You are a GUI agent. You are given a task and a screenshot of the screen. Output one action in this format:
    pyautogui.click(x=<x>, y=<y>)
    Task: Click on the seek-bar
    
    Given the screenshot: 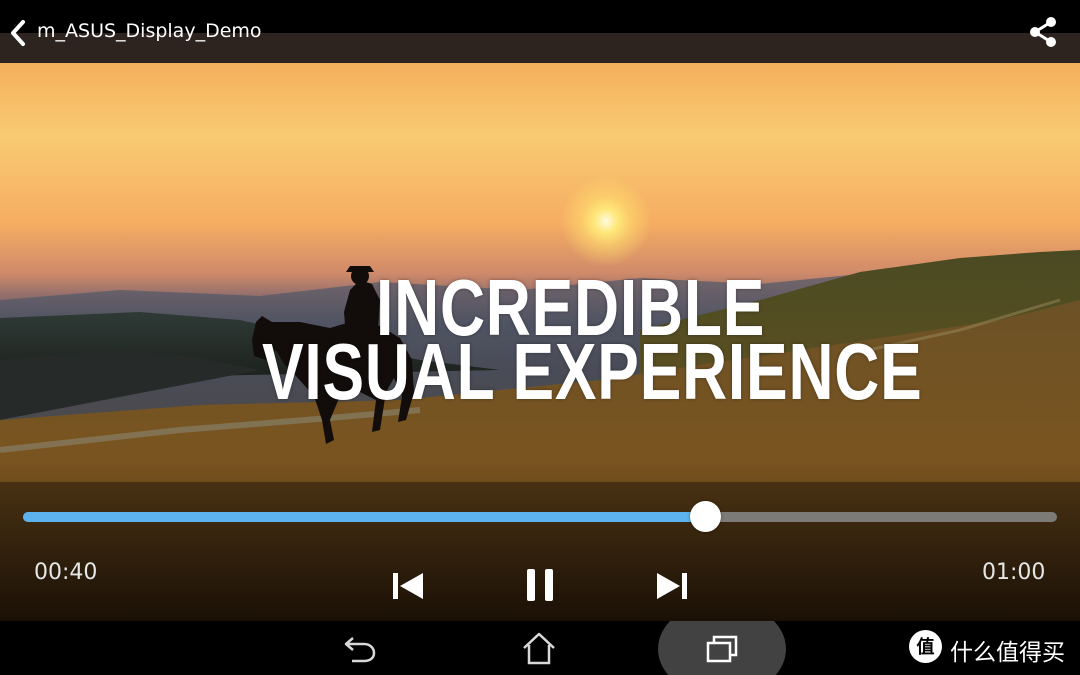 What is the action you would take?
    pyautogui.click(x=540, y=516)
    